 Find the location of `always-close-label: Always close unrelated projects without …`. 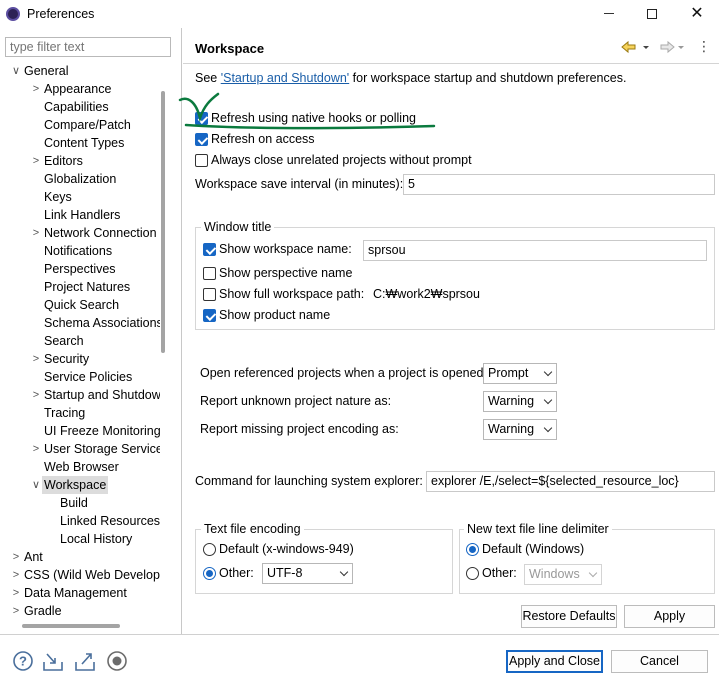

always-close-label: Always close unrelated projects without … is located at coordinates (341, 160).